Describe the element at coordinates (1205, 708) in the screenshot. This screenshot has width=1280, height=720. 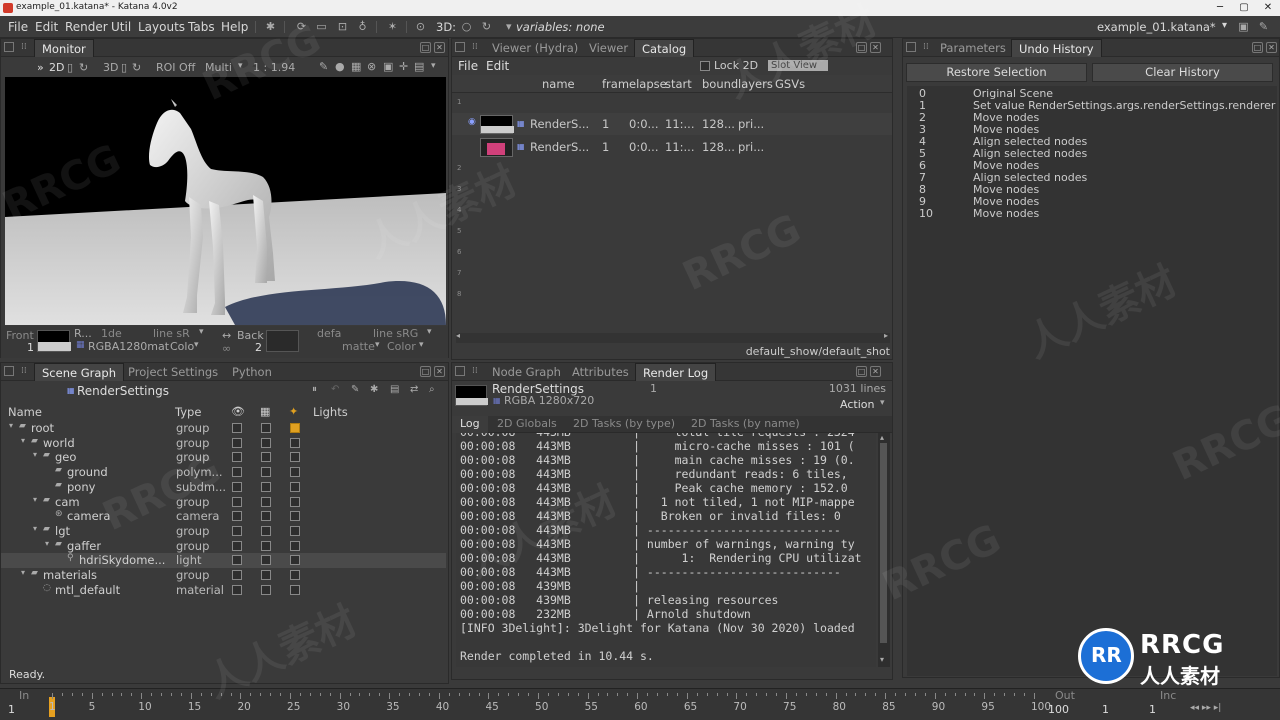
I see `playback-controls-icon: ◂◂ ▸▸ ▸|` at that location.